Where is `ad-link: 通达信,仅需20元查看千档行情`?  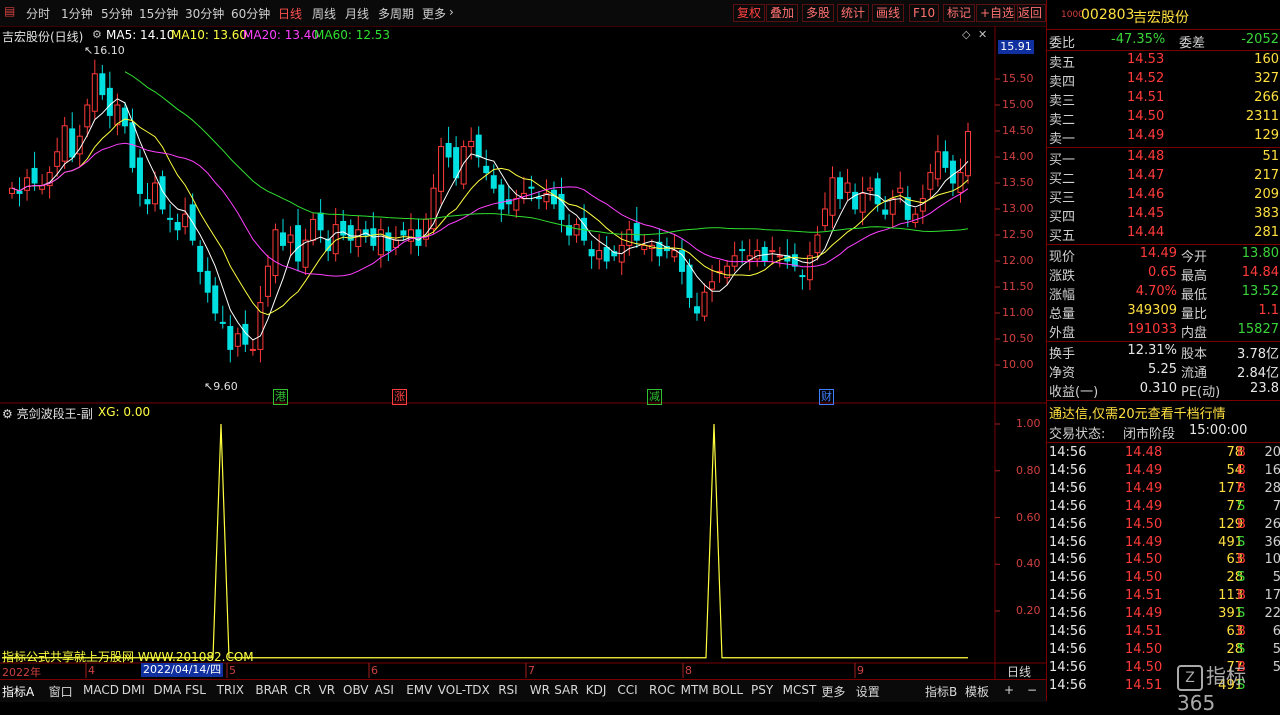 ad-link: 通达信,仅需20元查看千档行情 is located at coordinates (1163, 412).